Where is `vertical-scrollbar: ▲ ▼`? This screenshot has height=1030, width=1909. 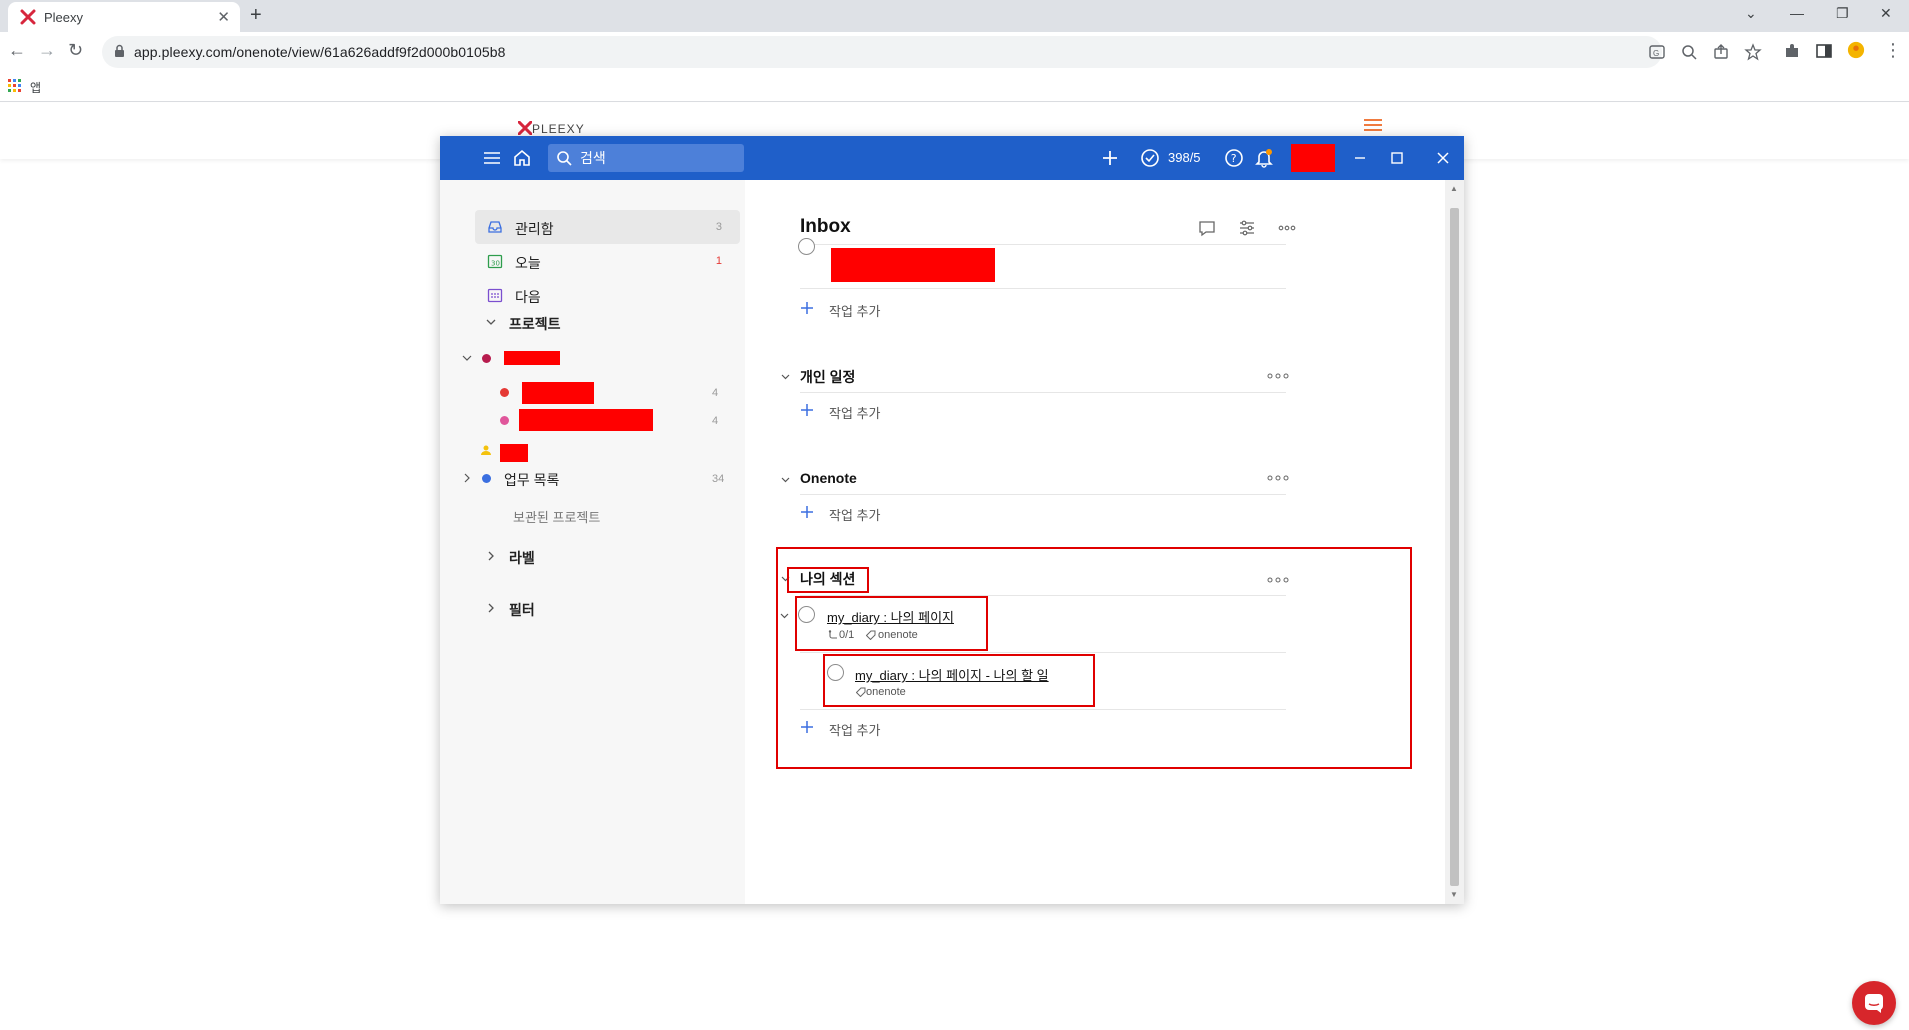 vertical-scrollbar: ▲ ▼ is located at coordinates (1454, 542).